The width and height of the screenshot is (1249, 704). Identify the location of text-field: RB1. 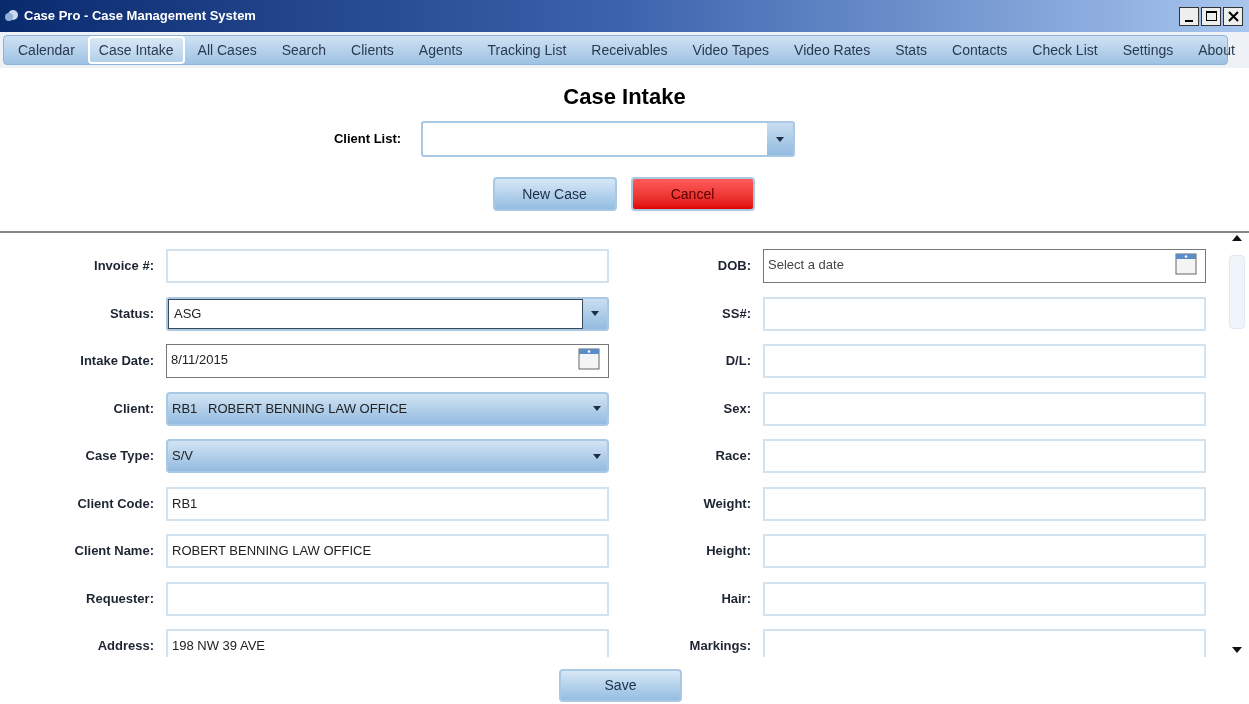
(387, 503).